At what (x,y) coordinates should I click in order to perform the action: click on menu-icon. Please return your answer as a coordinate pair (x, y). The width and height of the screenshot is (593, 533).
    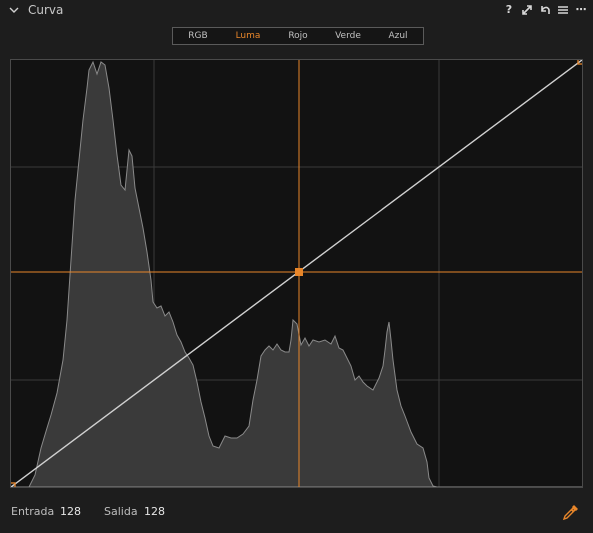
    Looking at the image, I should click on (563, 10).